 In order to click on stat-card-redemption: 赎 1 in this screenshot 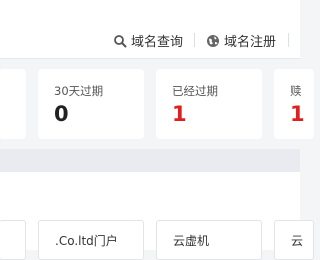, I will do `click(294, 104)`.